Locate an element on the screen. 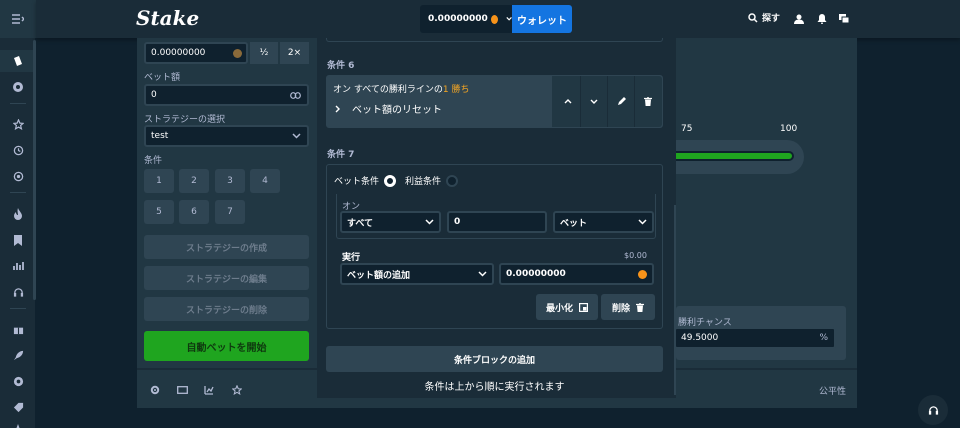 This screenshot has width=960, height=428. slots-nav-button is located at coordinates (18, 266).